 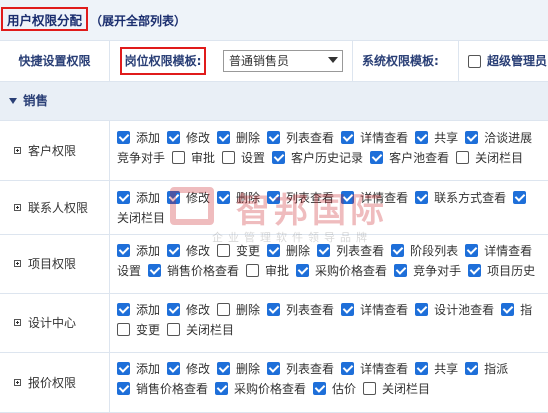 I want to click on permission-option: 设计池查看, so click(x=454, y=310).